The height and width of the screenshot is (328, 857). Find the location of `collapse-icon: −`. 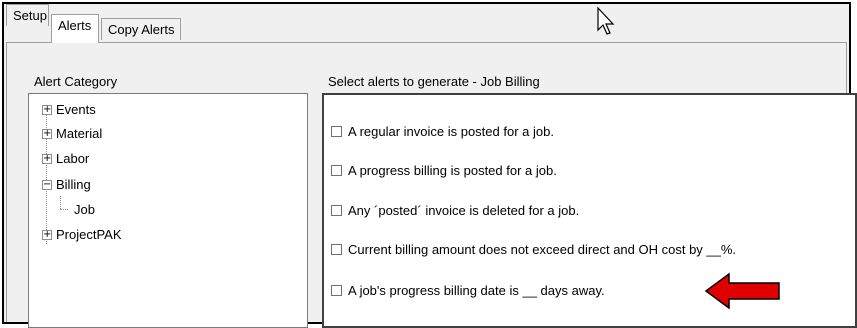

collapse-icon: − is located at coordinates (47, 185).